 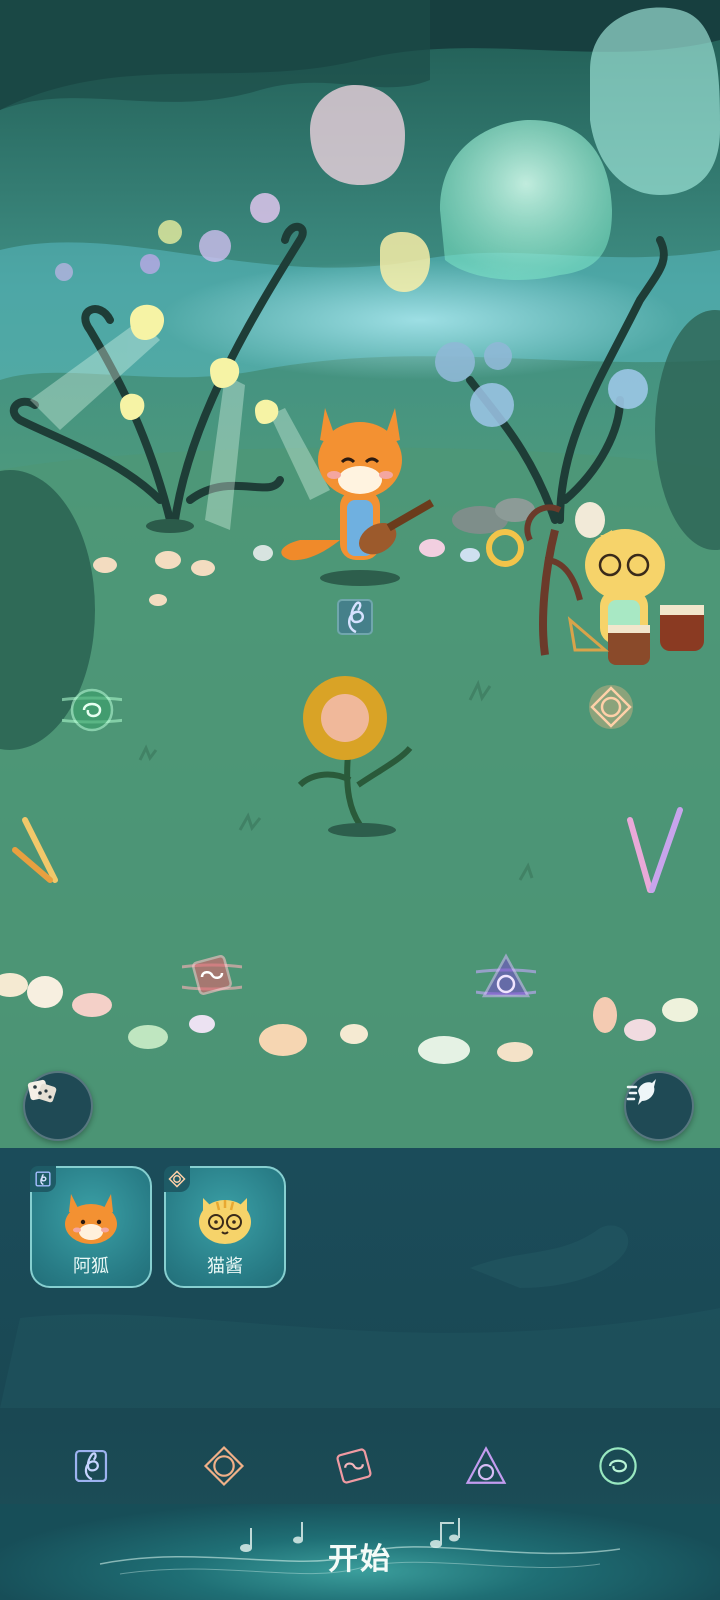 I want to click on tab-green-swirl, so click(x=618, y=1466).